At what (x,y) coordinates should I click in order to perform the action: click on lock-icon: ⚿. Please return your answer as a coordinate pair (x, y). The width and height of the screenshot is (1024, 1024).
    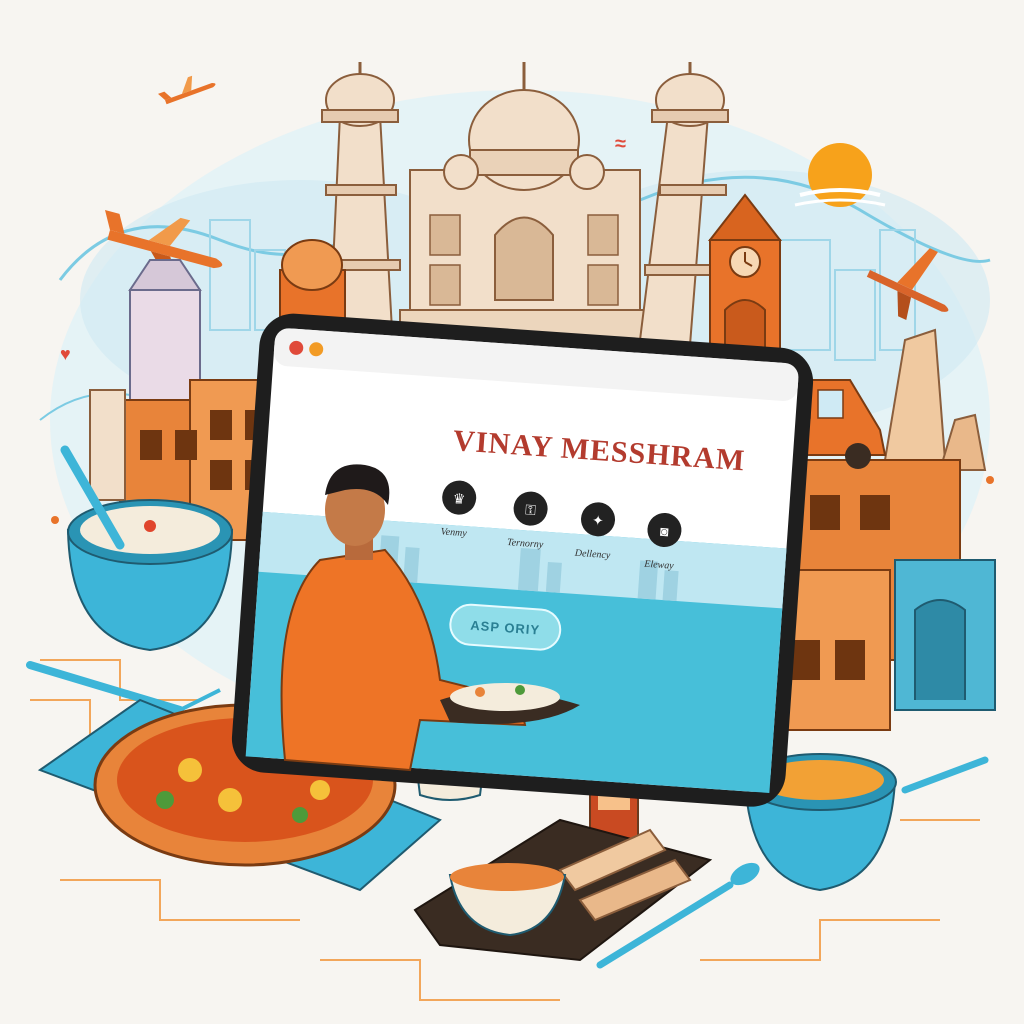
    Looking at the image, I should click on (531, 509).